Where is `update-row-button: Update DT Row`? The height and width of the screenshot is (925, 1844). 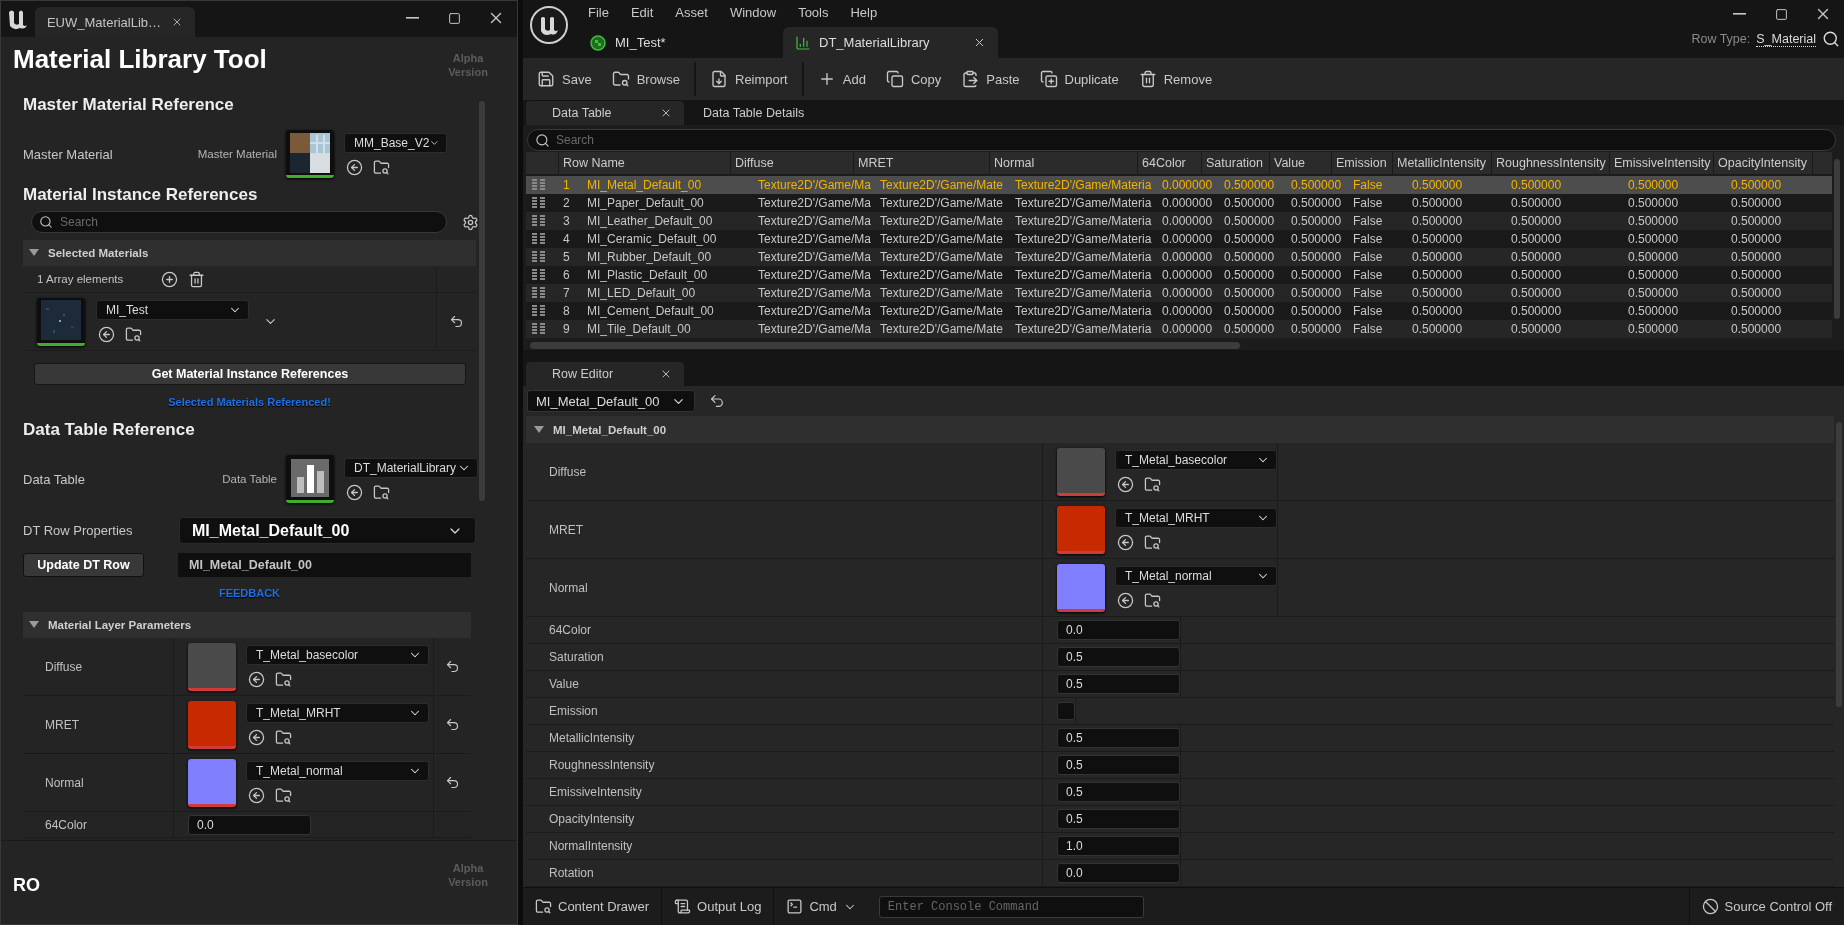
update-row-button: Update DT Row is located at coordinates (83, 565).